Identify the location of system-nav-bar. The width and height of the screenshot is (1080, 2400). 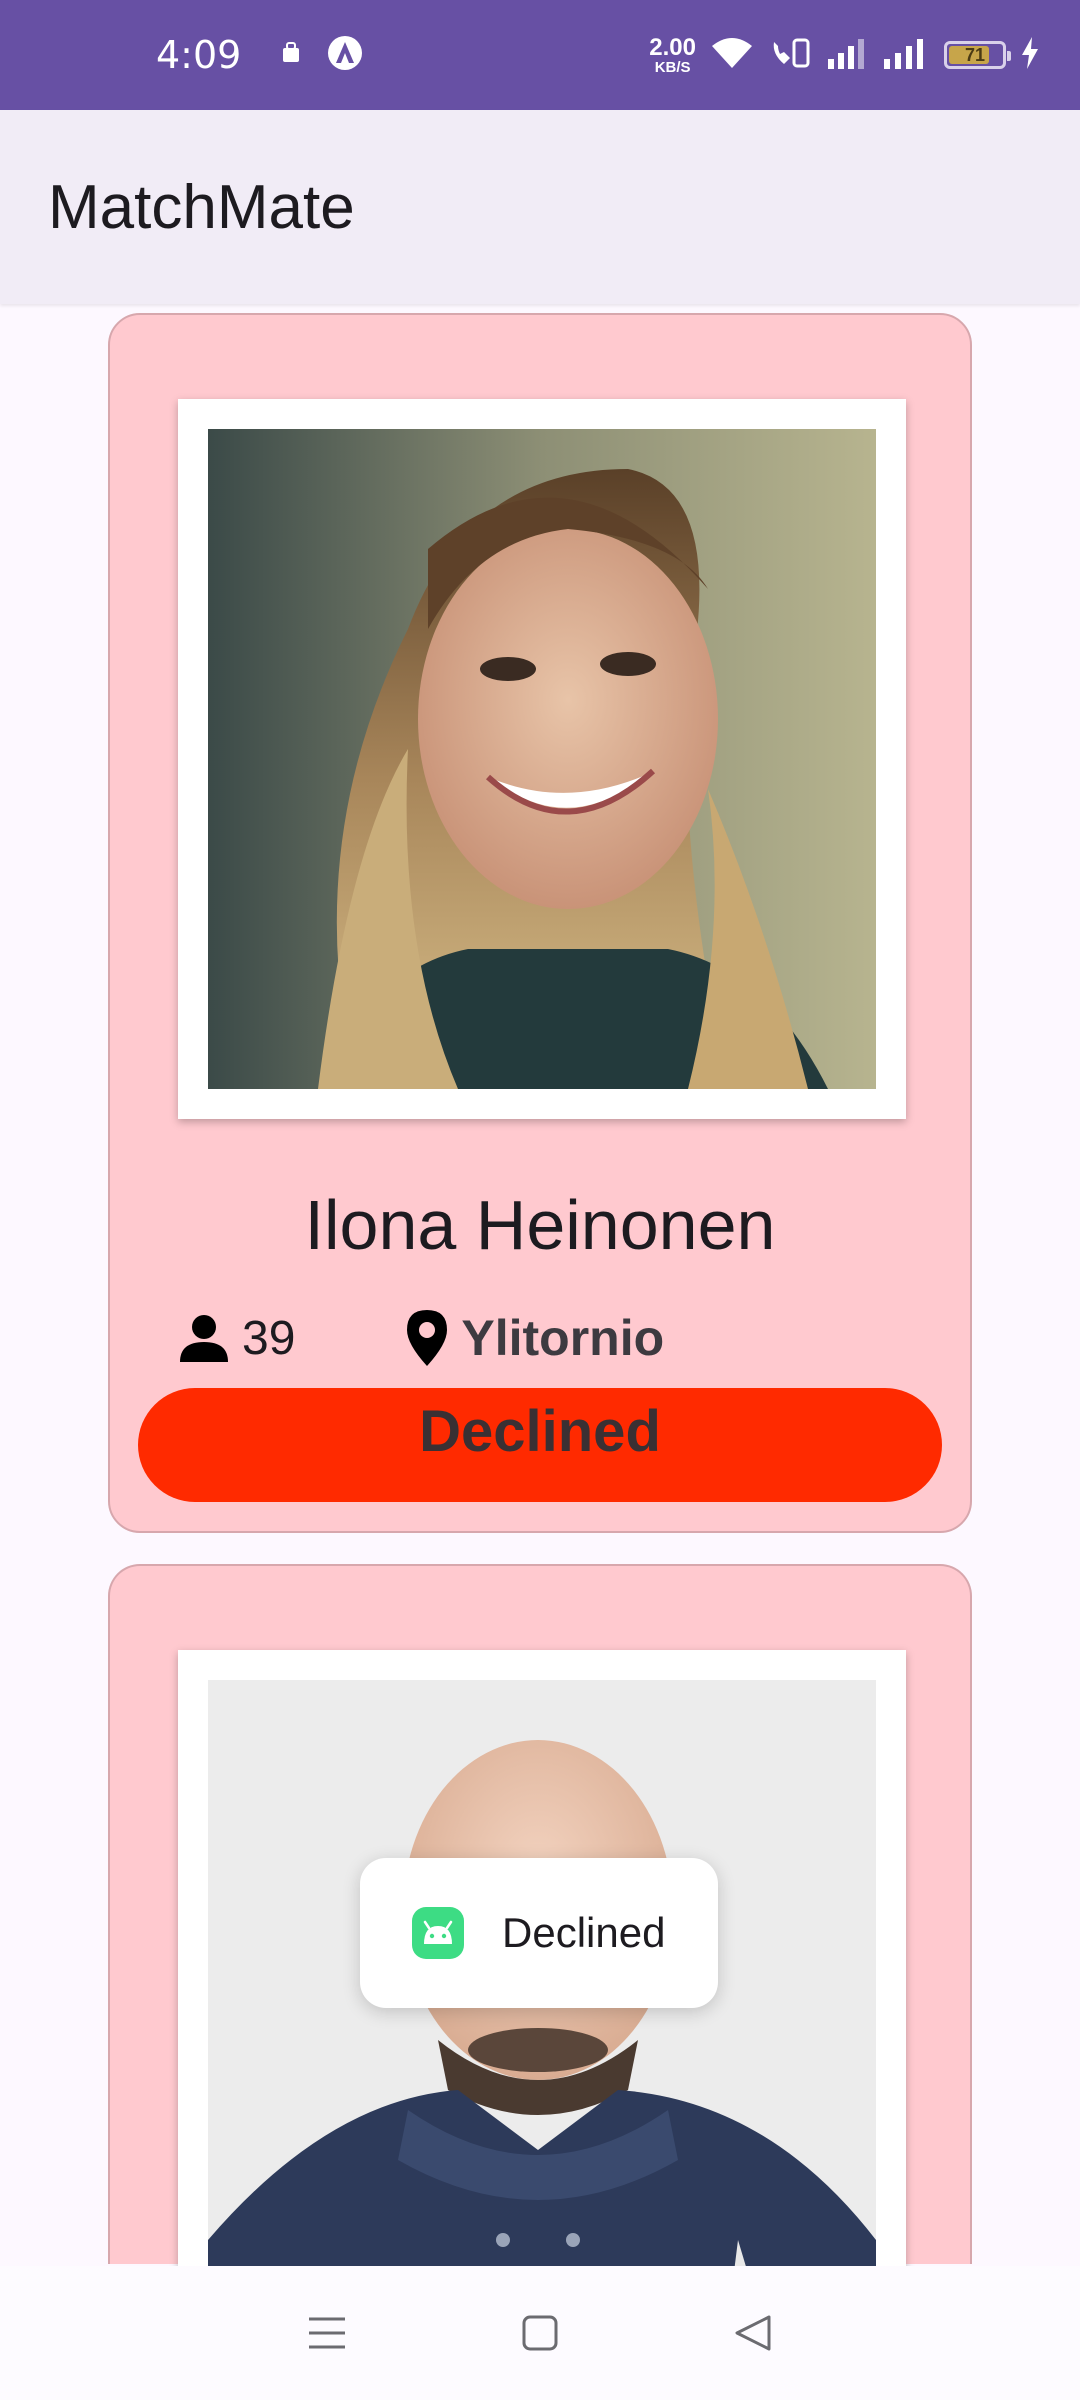
(540, 2333).